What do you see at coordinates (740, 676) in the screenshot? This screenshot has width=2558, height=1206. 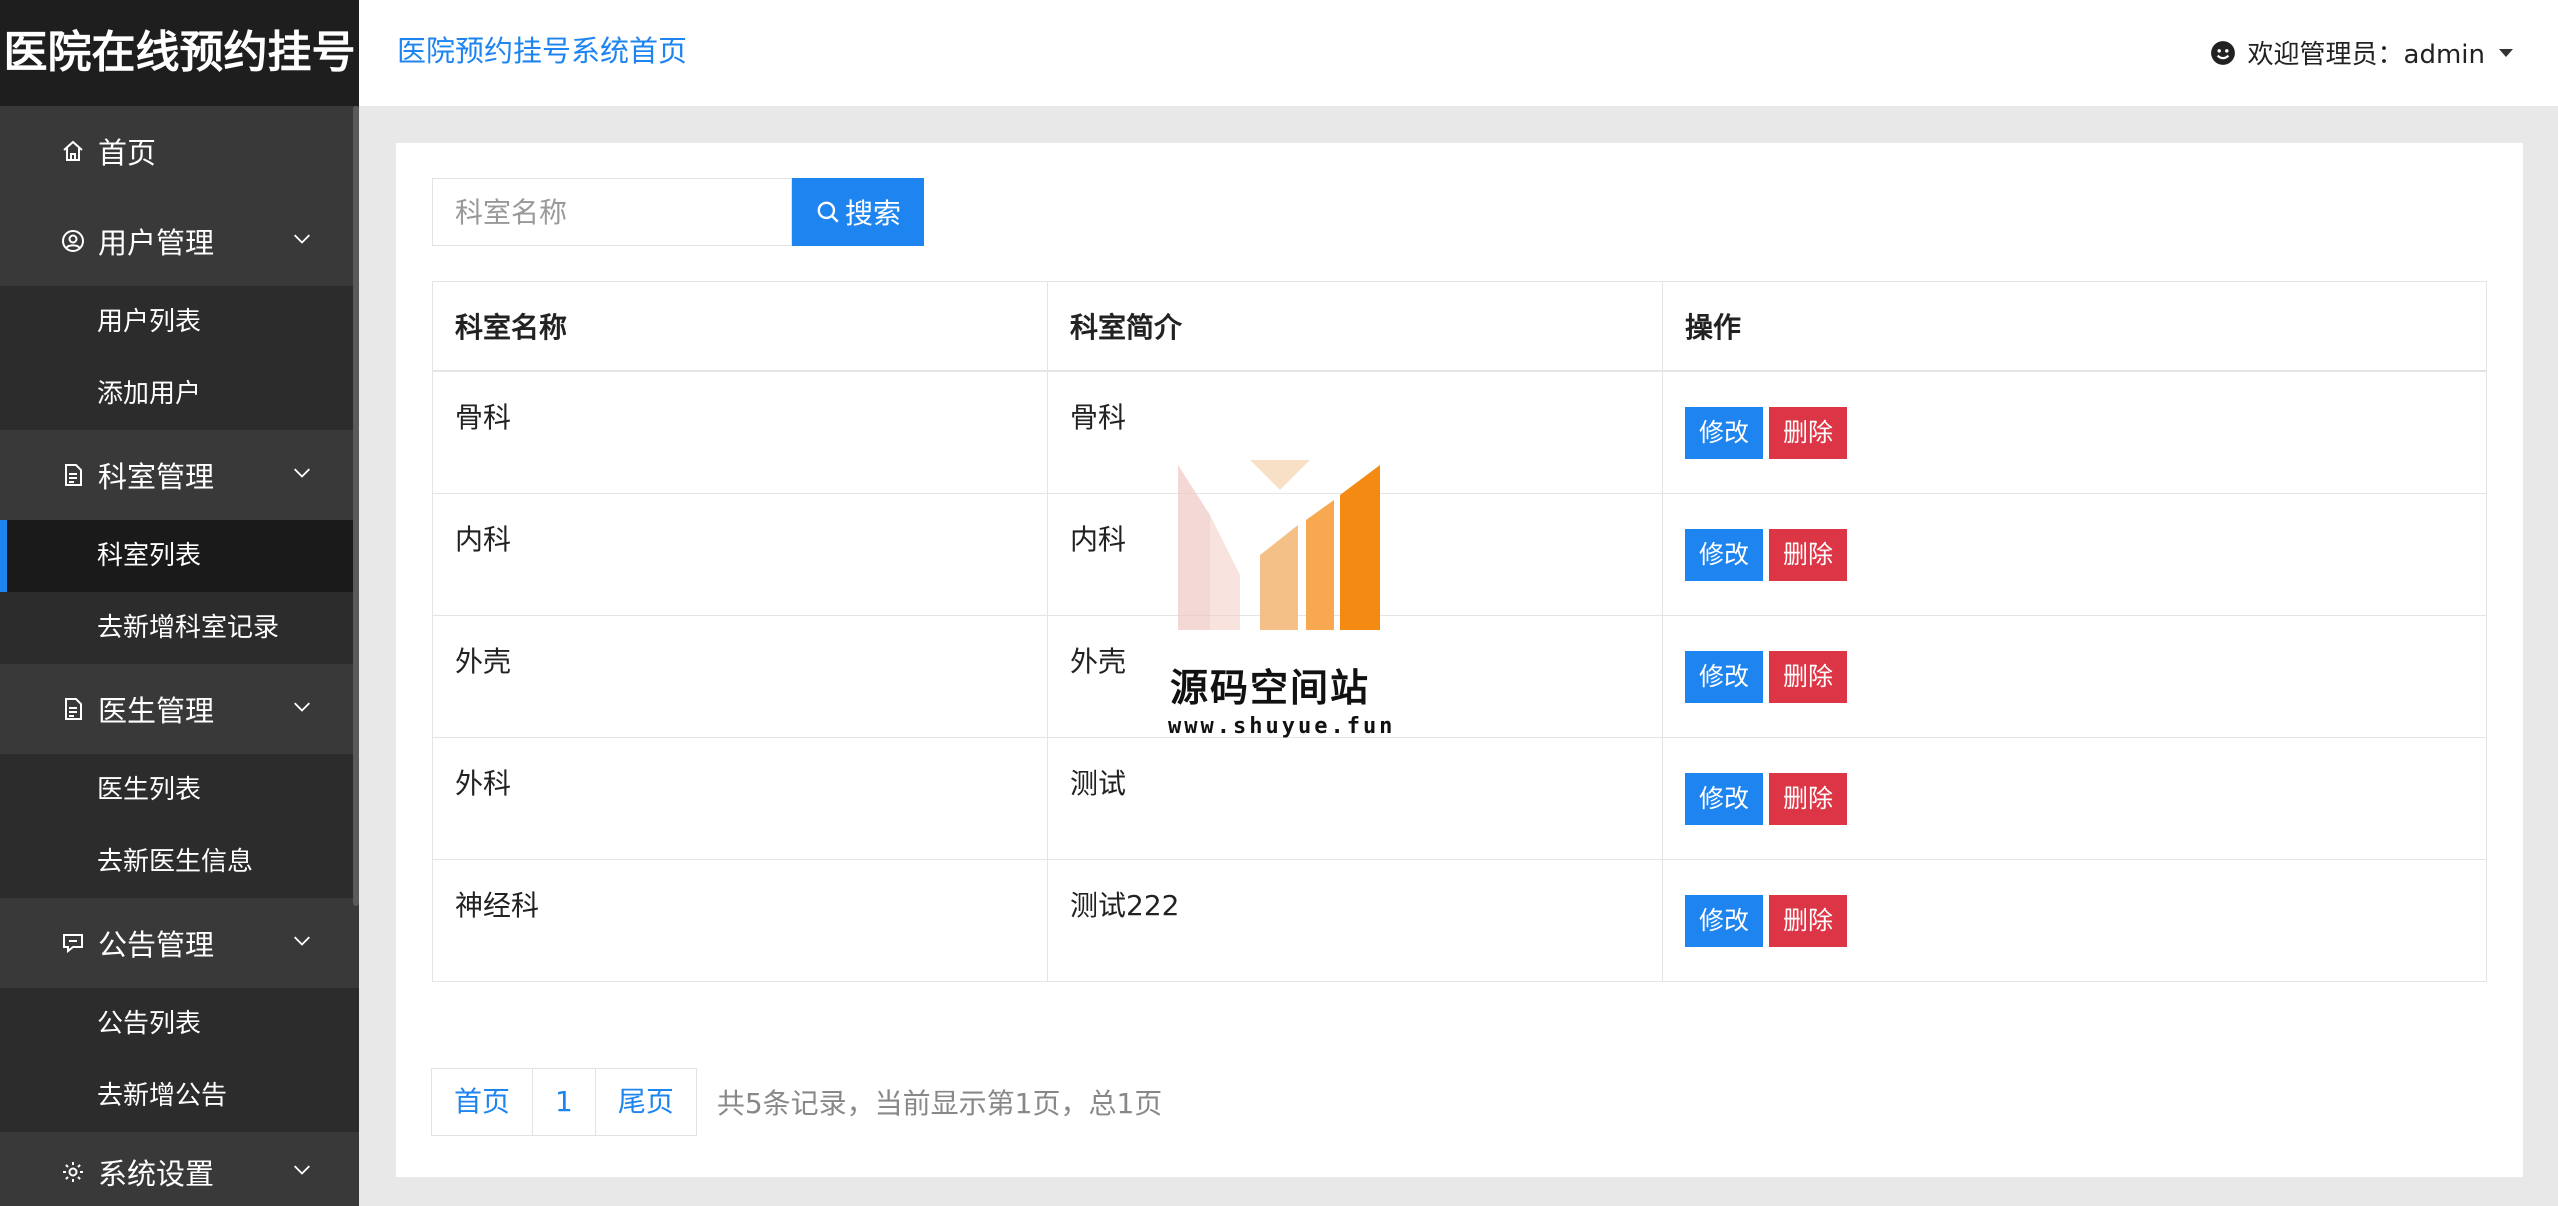 I see `cell-name: 外壳` at bounding box center [740, 676].